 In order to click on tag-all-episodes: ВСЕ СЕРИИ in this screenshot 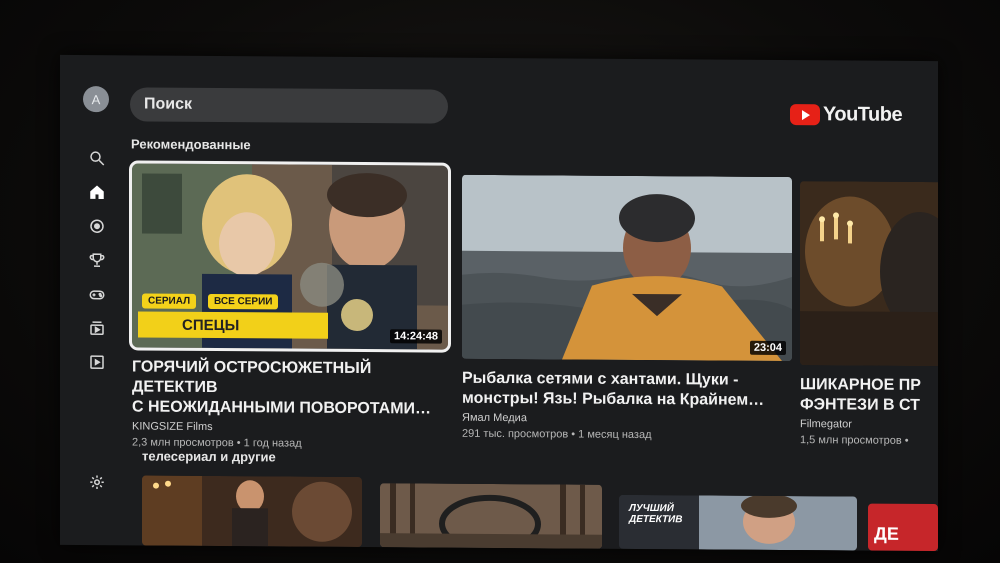, I will do `click(243, 301)`.